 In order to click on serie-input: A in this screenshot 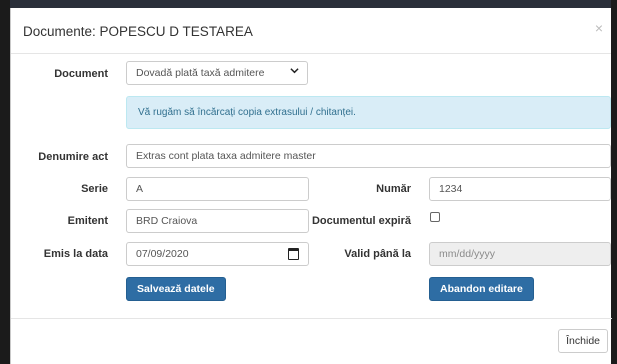, I will do `click(217, 189)`.